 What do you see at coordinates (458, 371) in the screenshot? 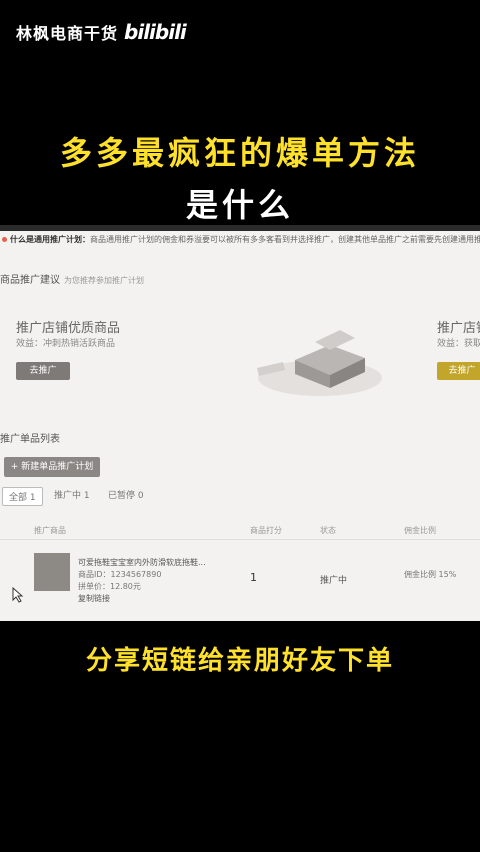
I see `card-right-promote-button: 去推广` at bounding box center [458, 371].